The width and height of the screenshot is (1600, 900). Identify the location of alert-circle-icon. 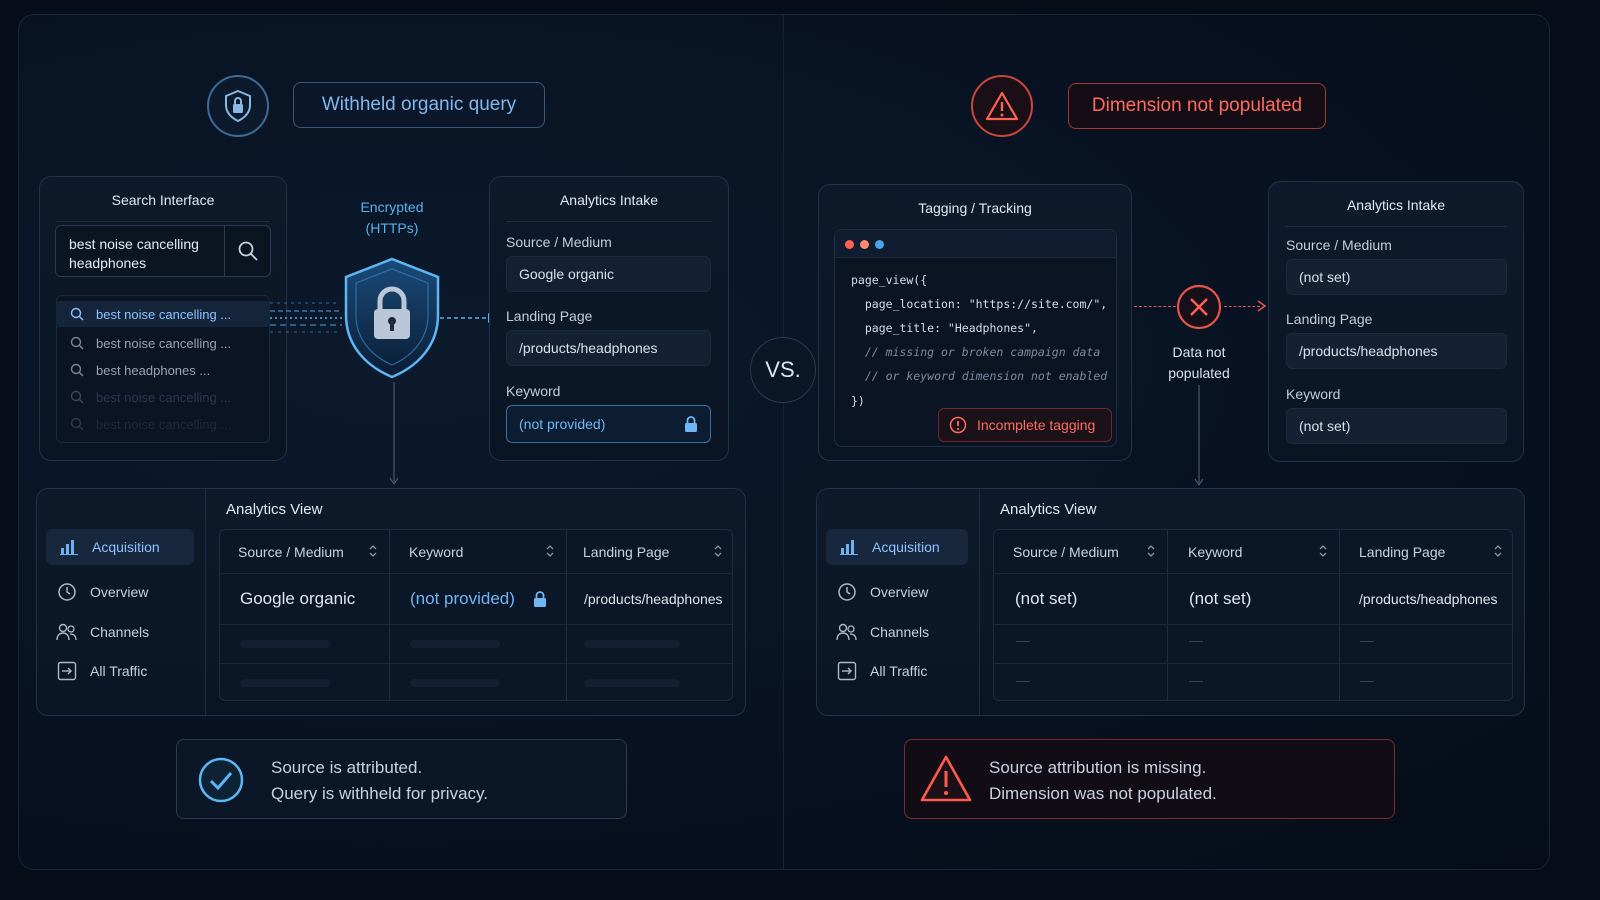
(958, 425).